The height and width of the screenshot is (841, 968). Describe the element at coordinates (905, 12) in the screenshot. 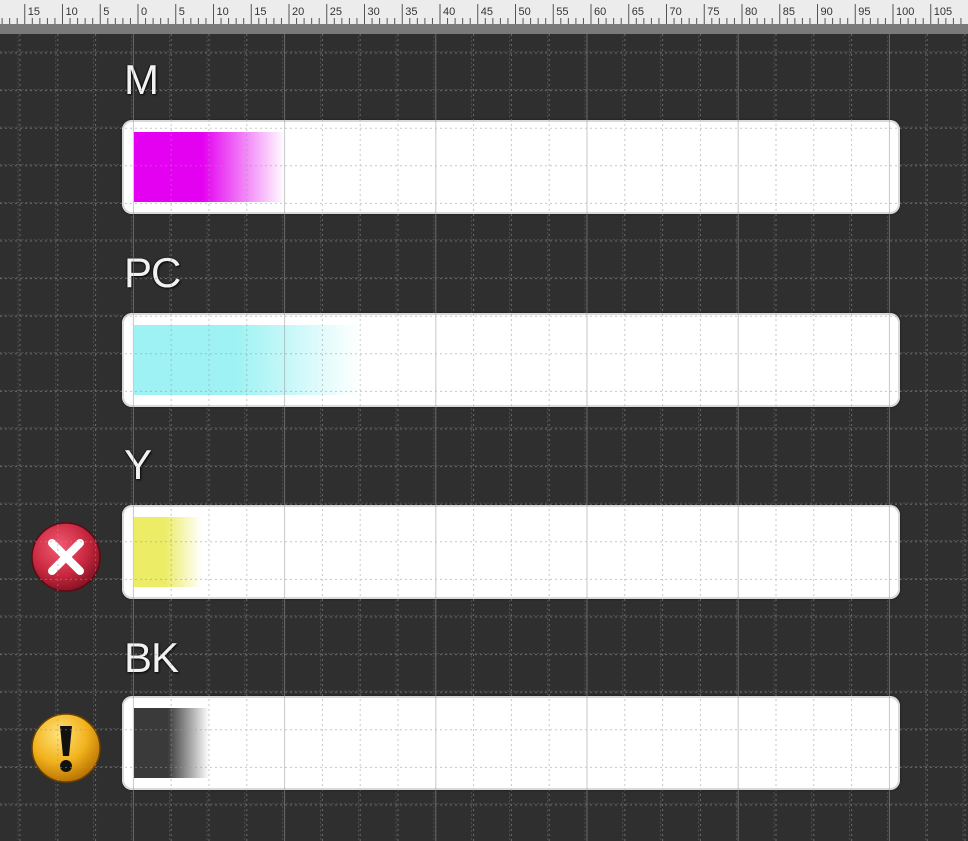

I see `ruler-tick-label: 100` at that location.